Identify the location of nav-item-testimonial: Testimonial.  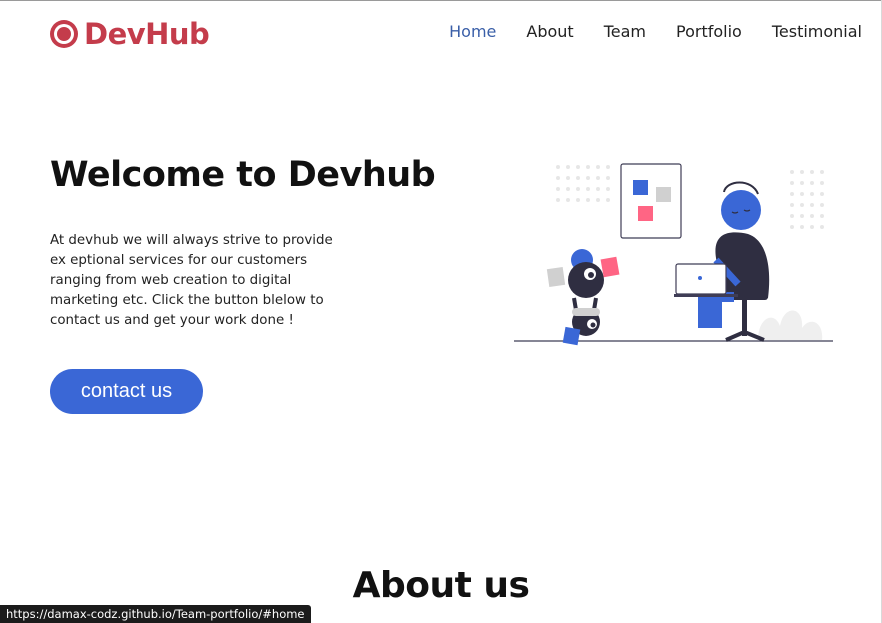
(817, 32).